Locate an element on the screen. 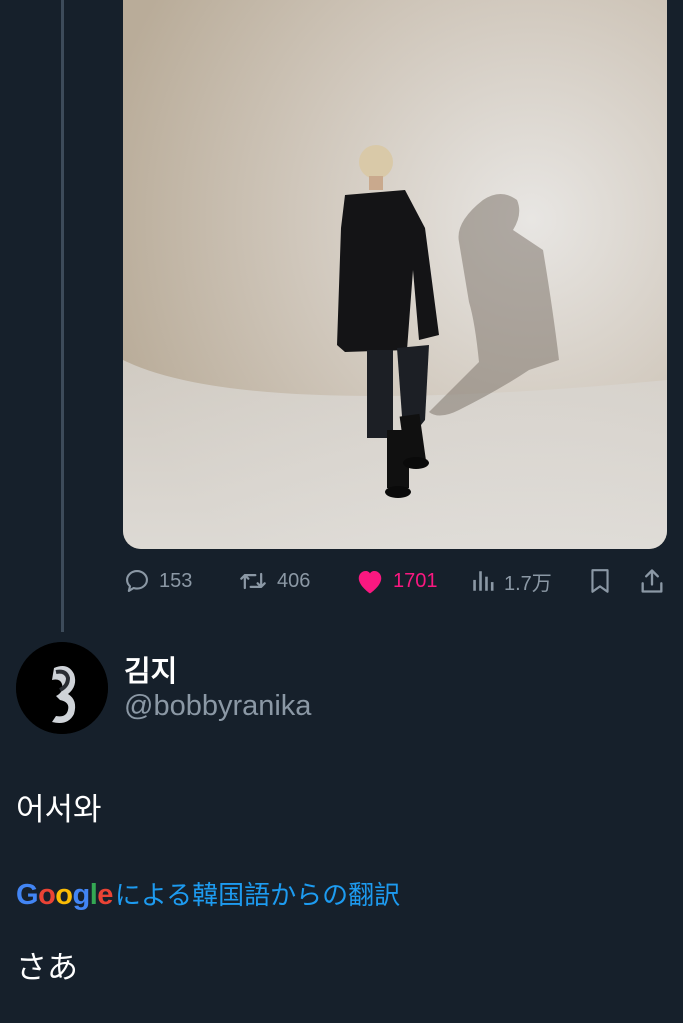  share-icon is located at coordinates (652, 581).